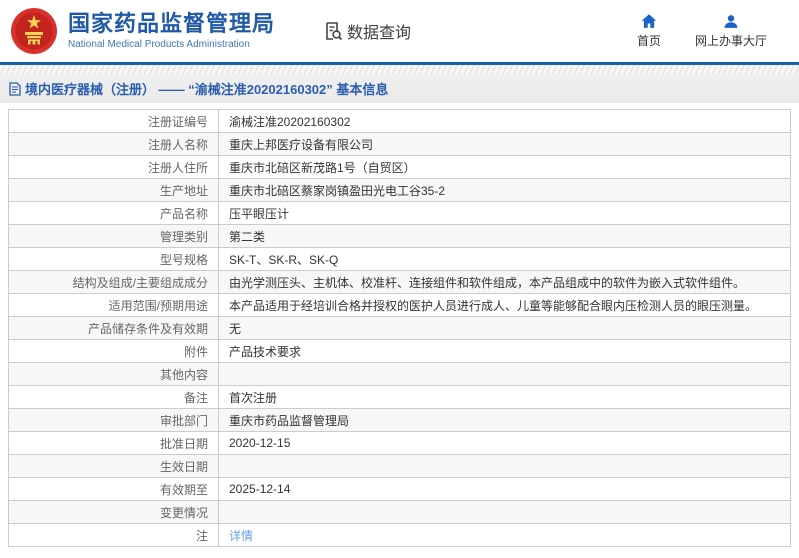 Image resolution: width=799 pixels, height=558 pixels. Describe the element at coordinates (159, 44) in the screenshot. I see `agency-name-en: National Medical Products Administration` at that location.